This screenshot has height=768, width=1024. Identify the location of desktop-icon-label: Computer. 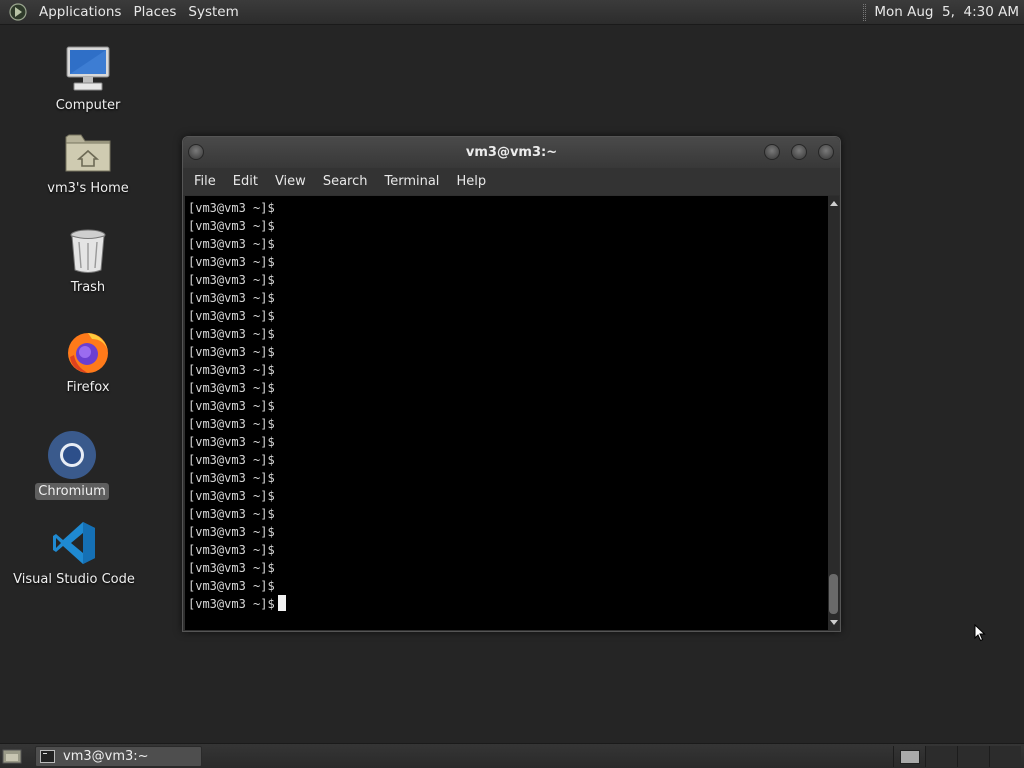
(88, 105).